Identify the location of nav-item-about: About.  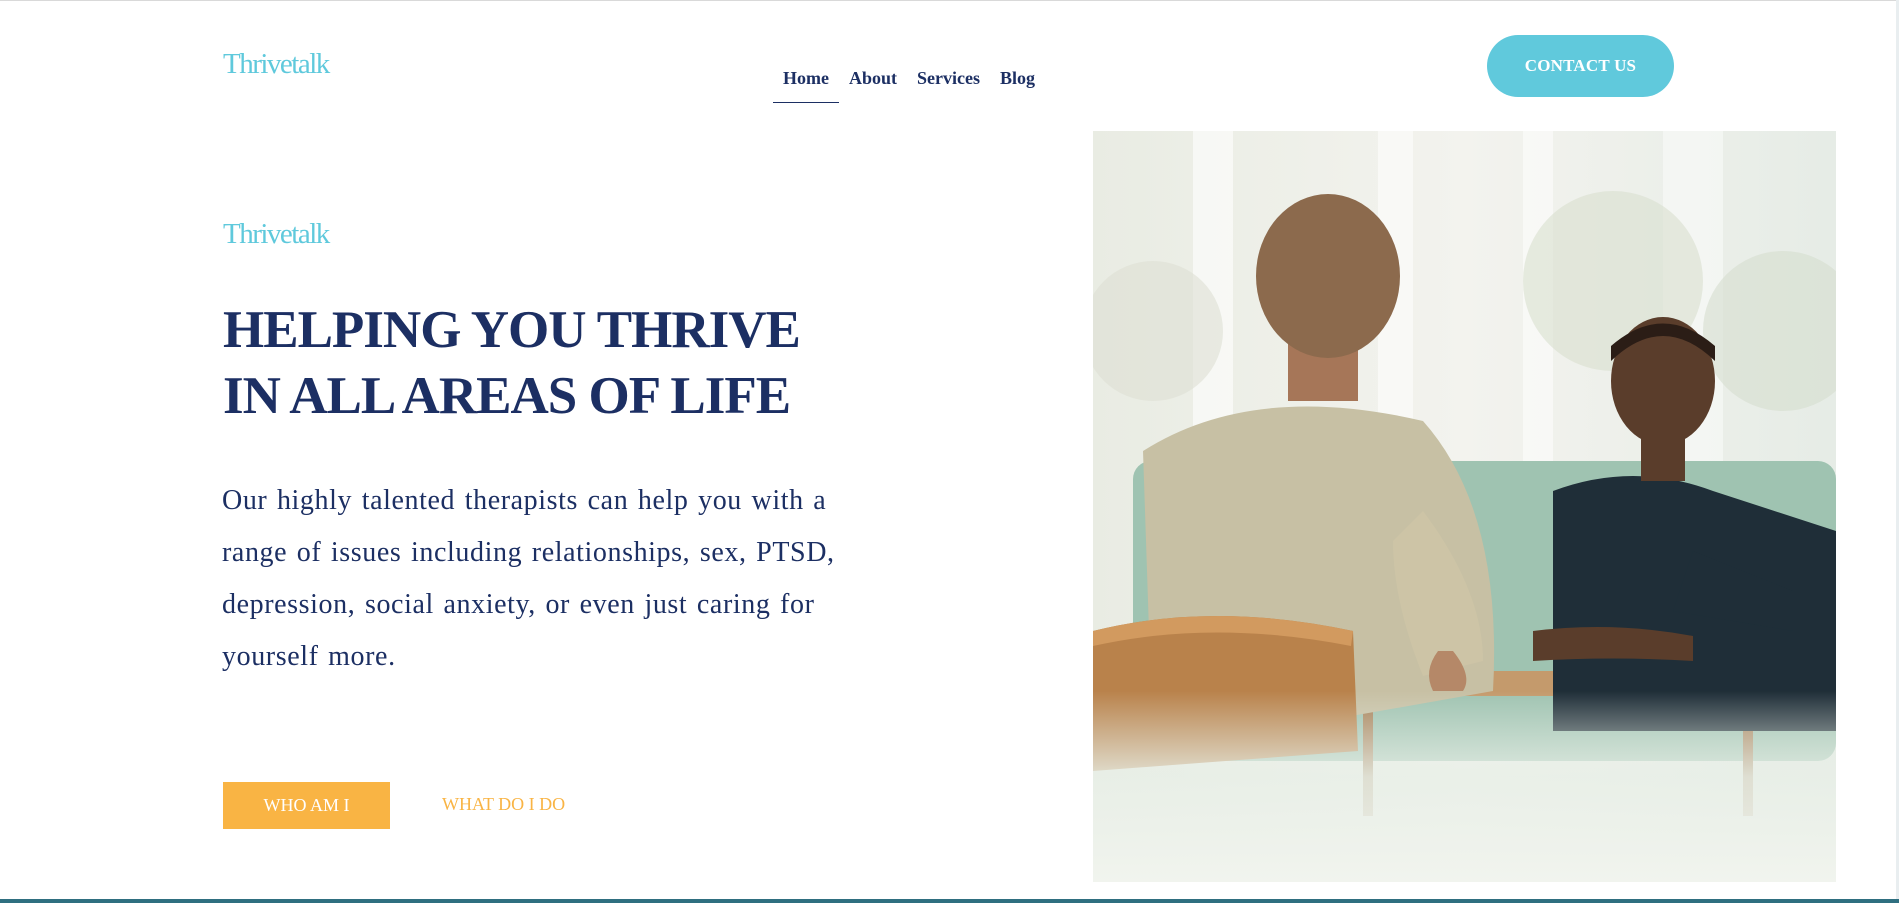
(873, 84).